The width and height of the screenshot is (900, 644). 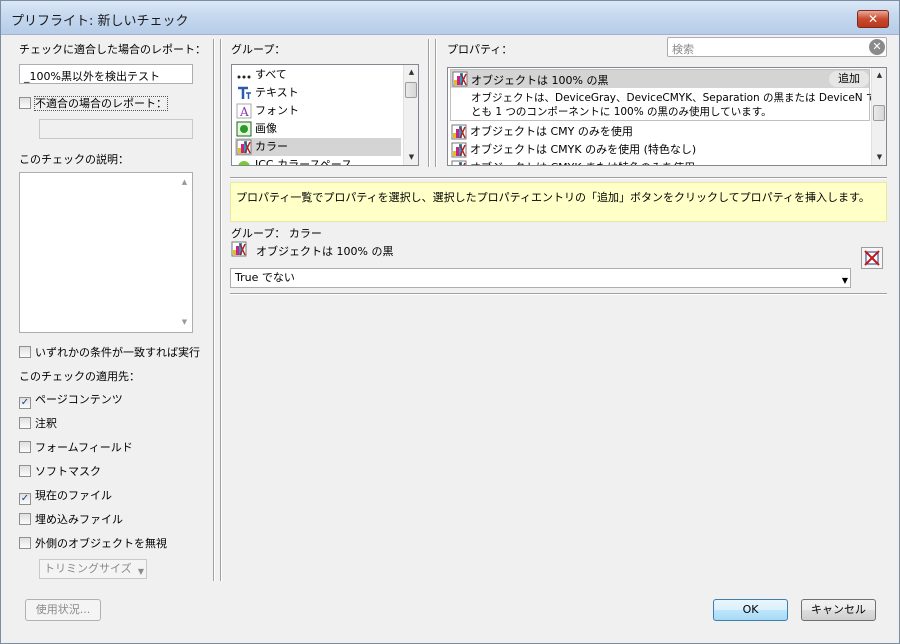 What do you see at coordinates (73, 495) in the screenshot?
I see `apply-check-label: 現在のファイル` at bounding box center [73, 495].